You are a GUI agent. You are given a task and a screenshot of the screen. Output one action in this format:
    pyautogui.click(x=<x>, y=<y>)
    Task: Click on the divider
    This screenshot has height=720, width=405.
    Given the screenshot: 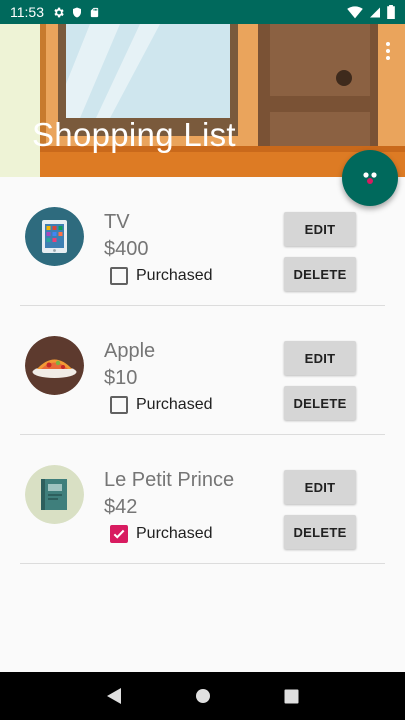 What is the action you would take?
    pyautogui.click(x=202, y=563)
    